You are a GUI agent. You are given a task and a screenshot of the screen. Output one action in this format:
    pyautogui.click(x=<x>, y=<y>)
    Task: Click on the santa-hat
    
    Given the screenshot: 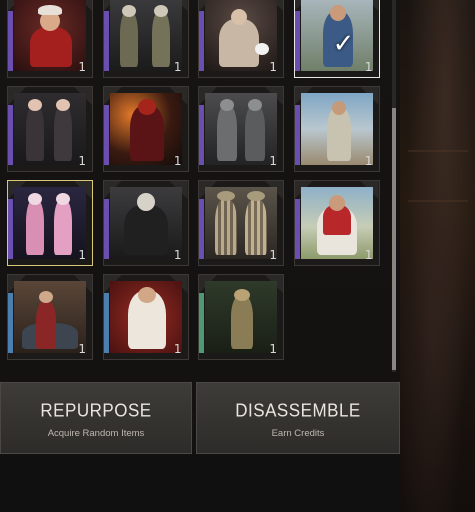 What is the action you would take?
    pyautogui.click(x=50, y=10)
    